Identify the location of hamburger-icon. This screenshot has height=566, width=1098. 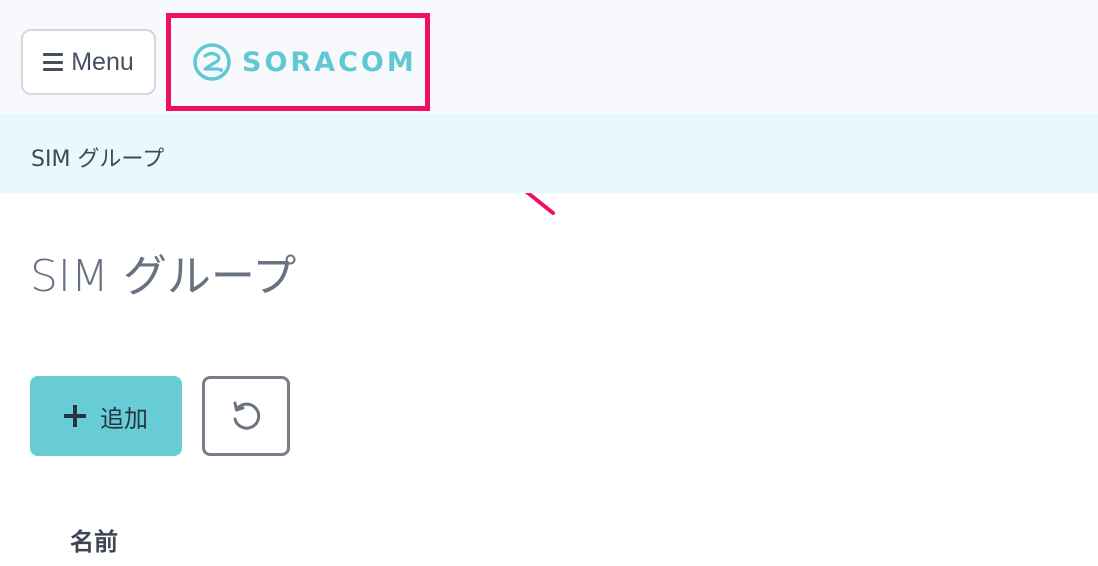
(53, 62).